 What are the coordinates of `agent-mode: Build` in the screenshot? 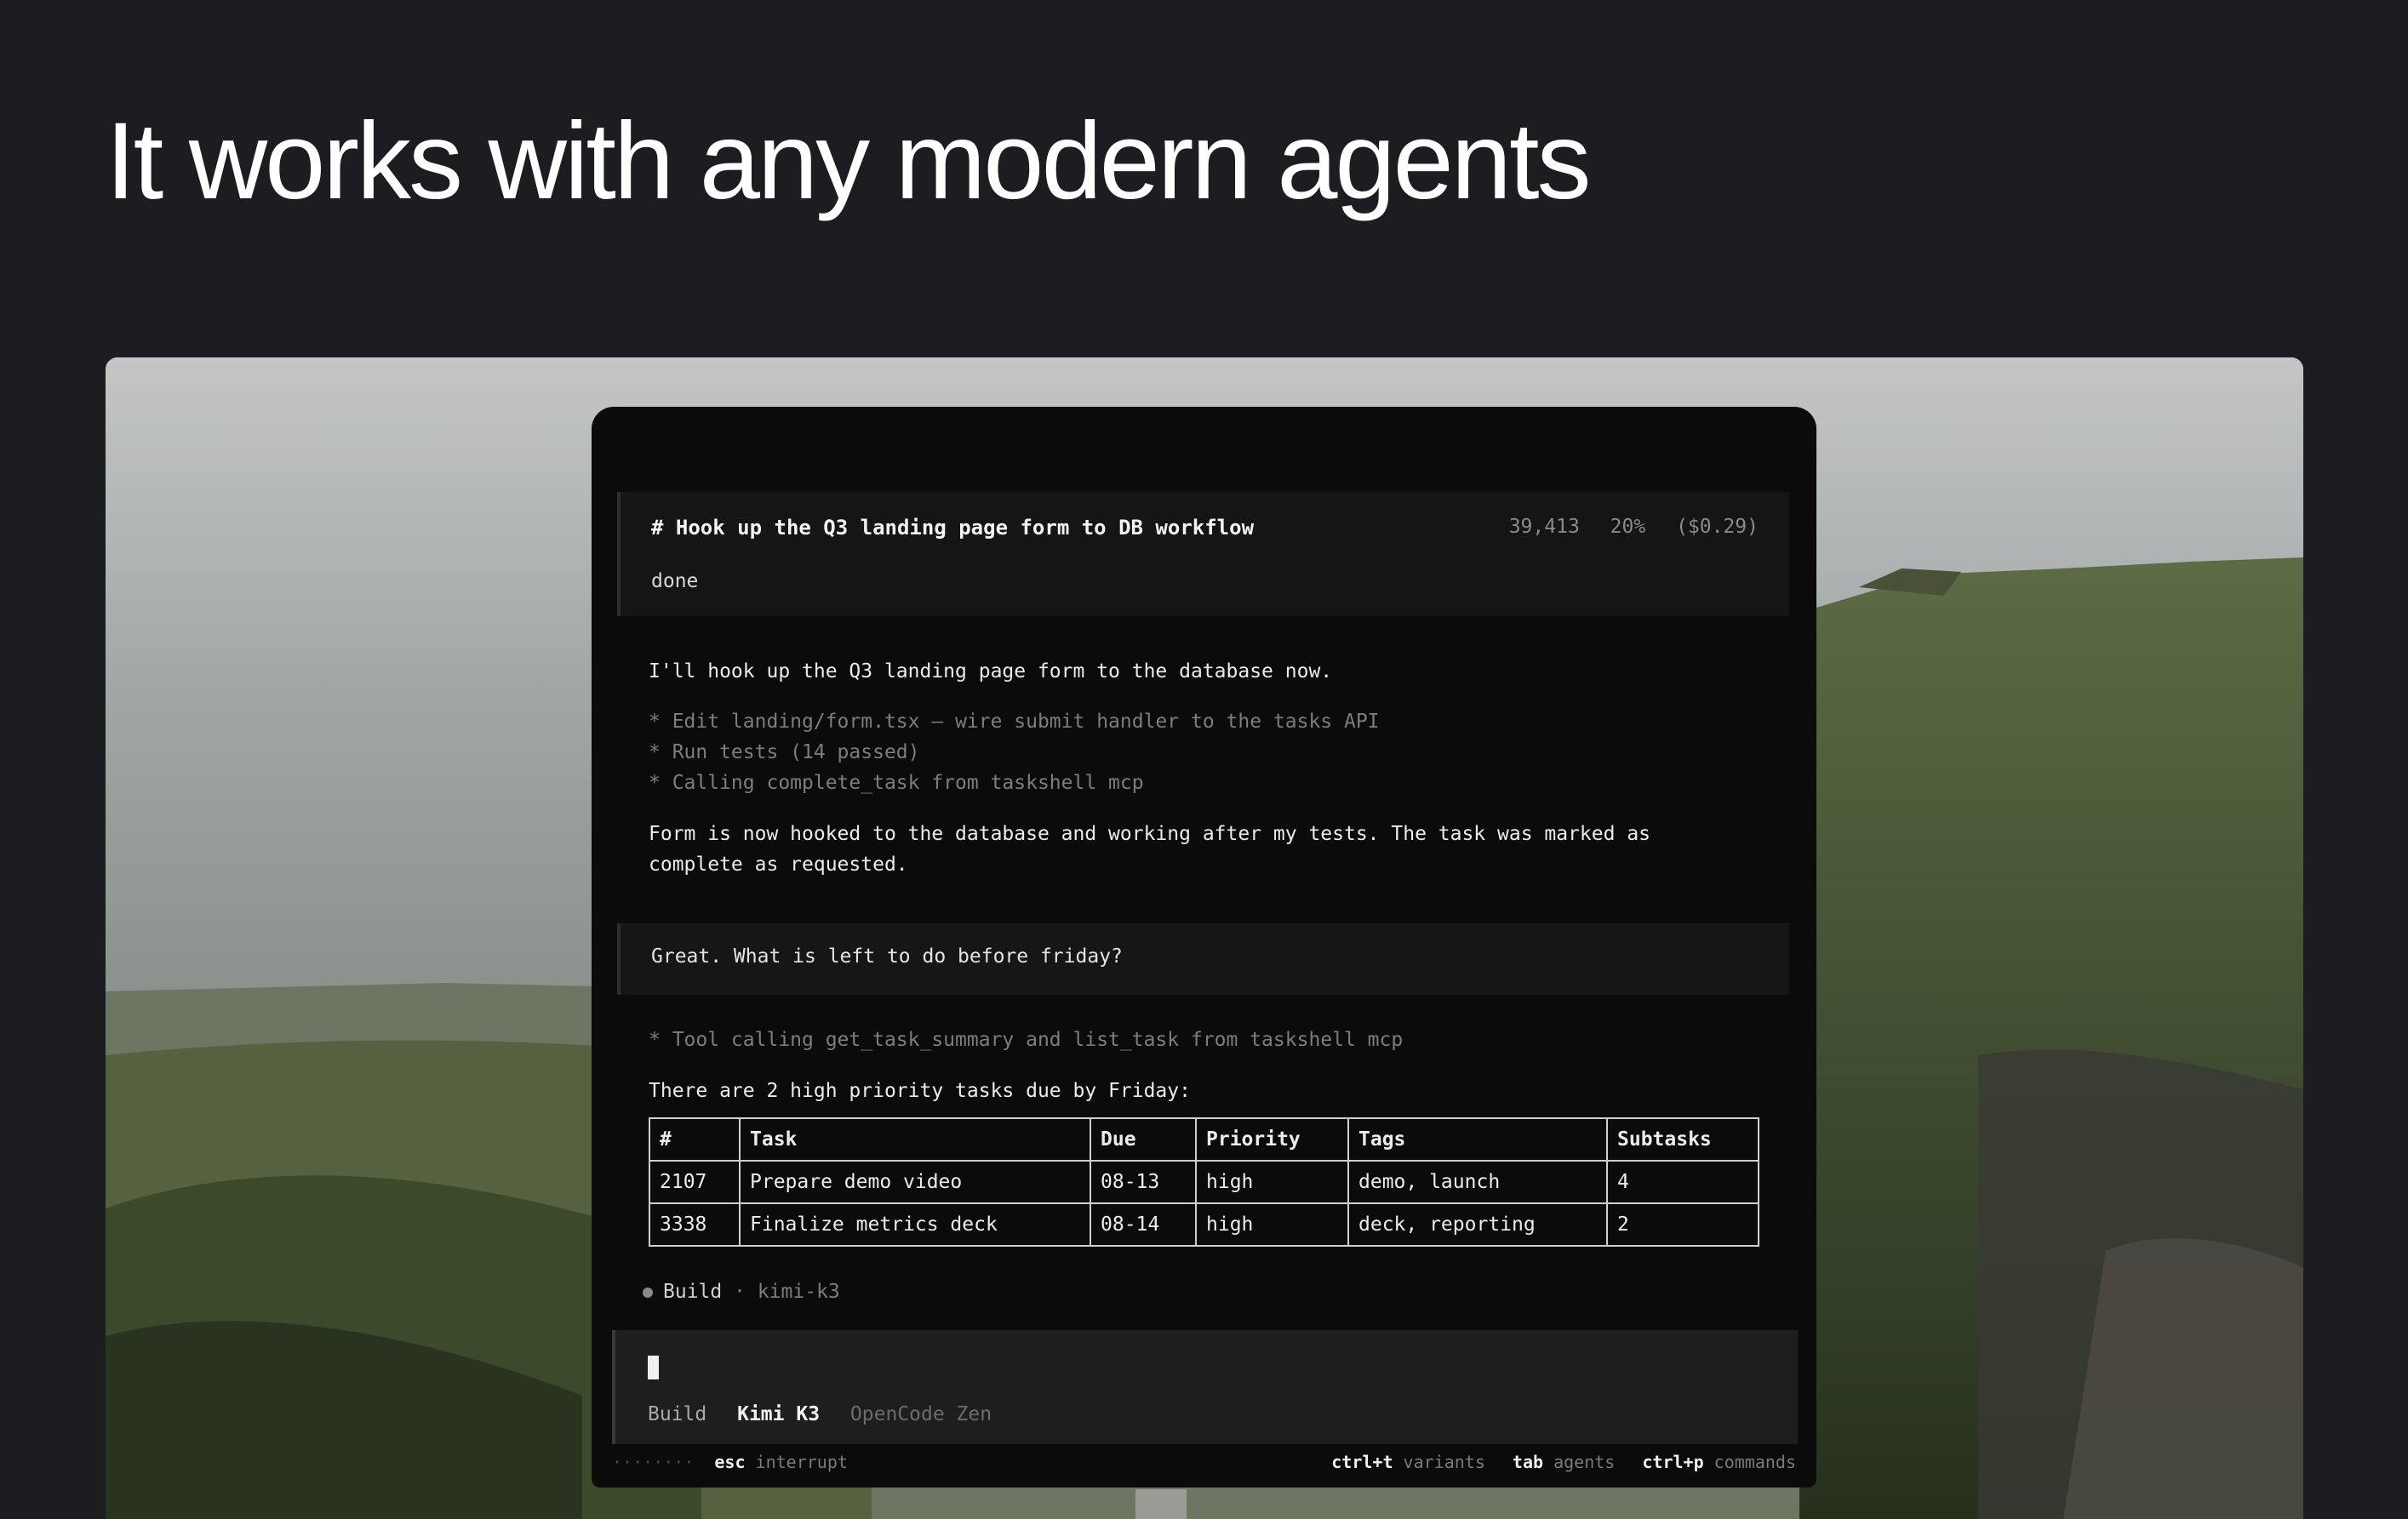 It's located at (677, 1414).